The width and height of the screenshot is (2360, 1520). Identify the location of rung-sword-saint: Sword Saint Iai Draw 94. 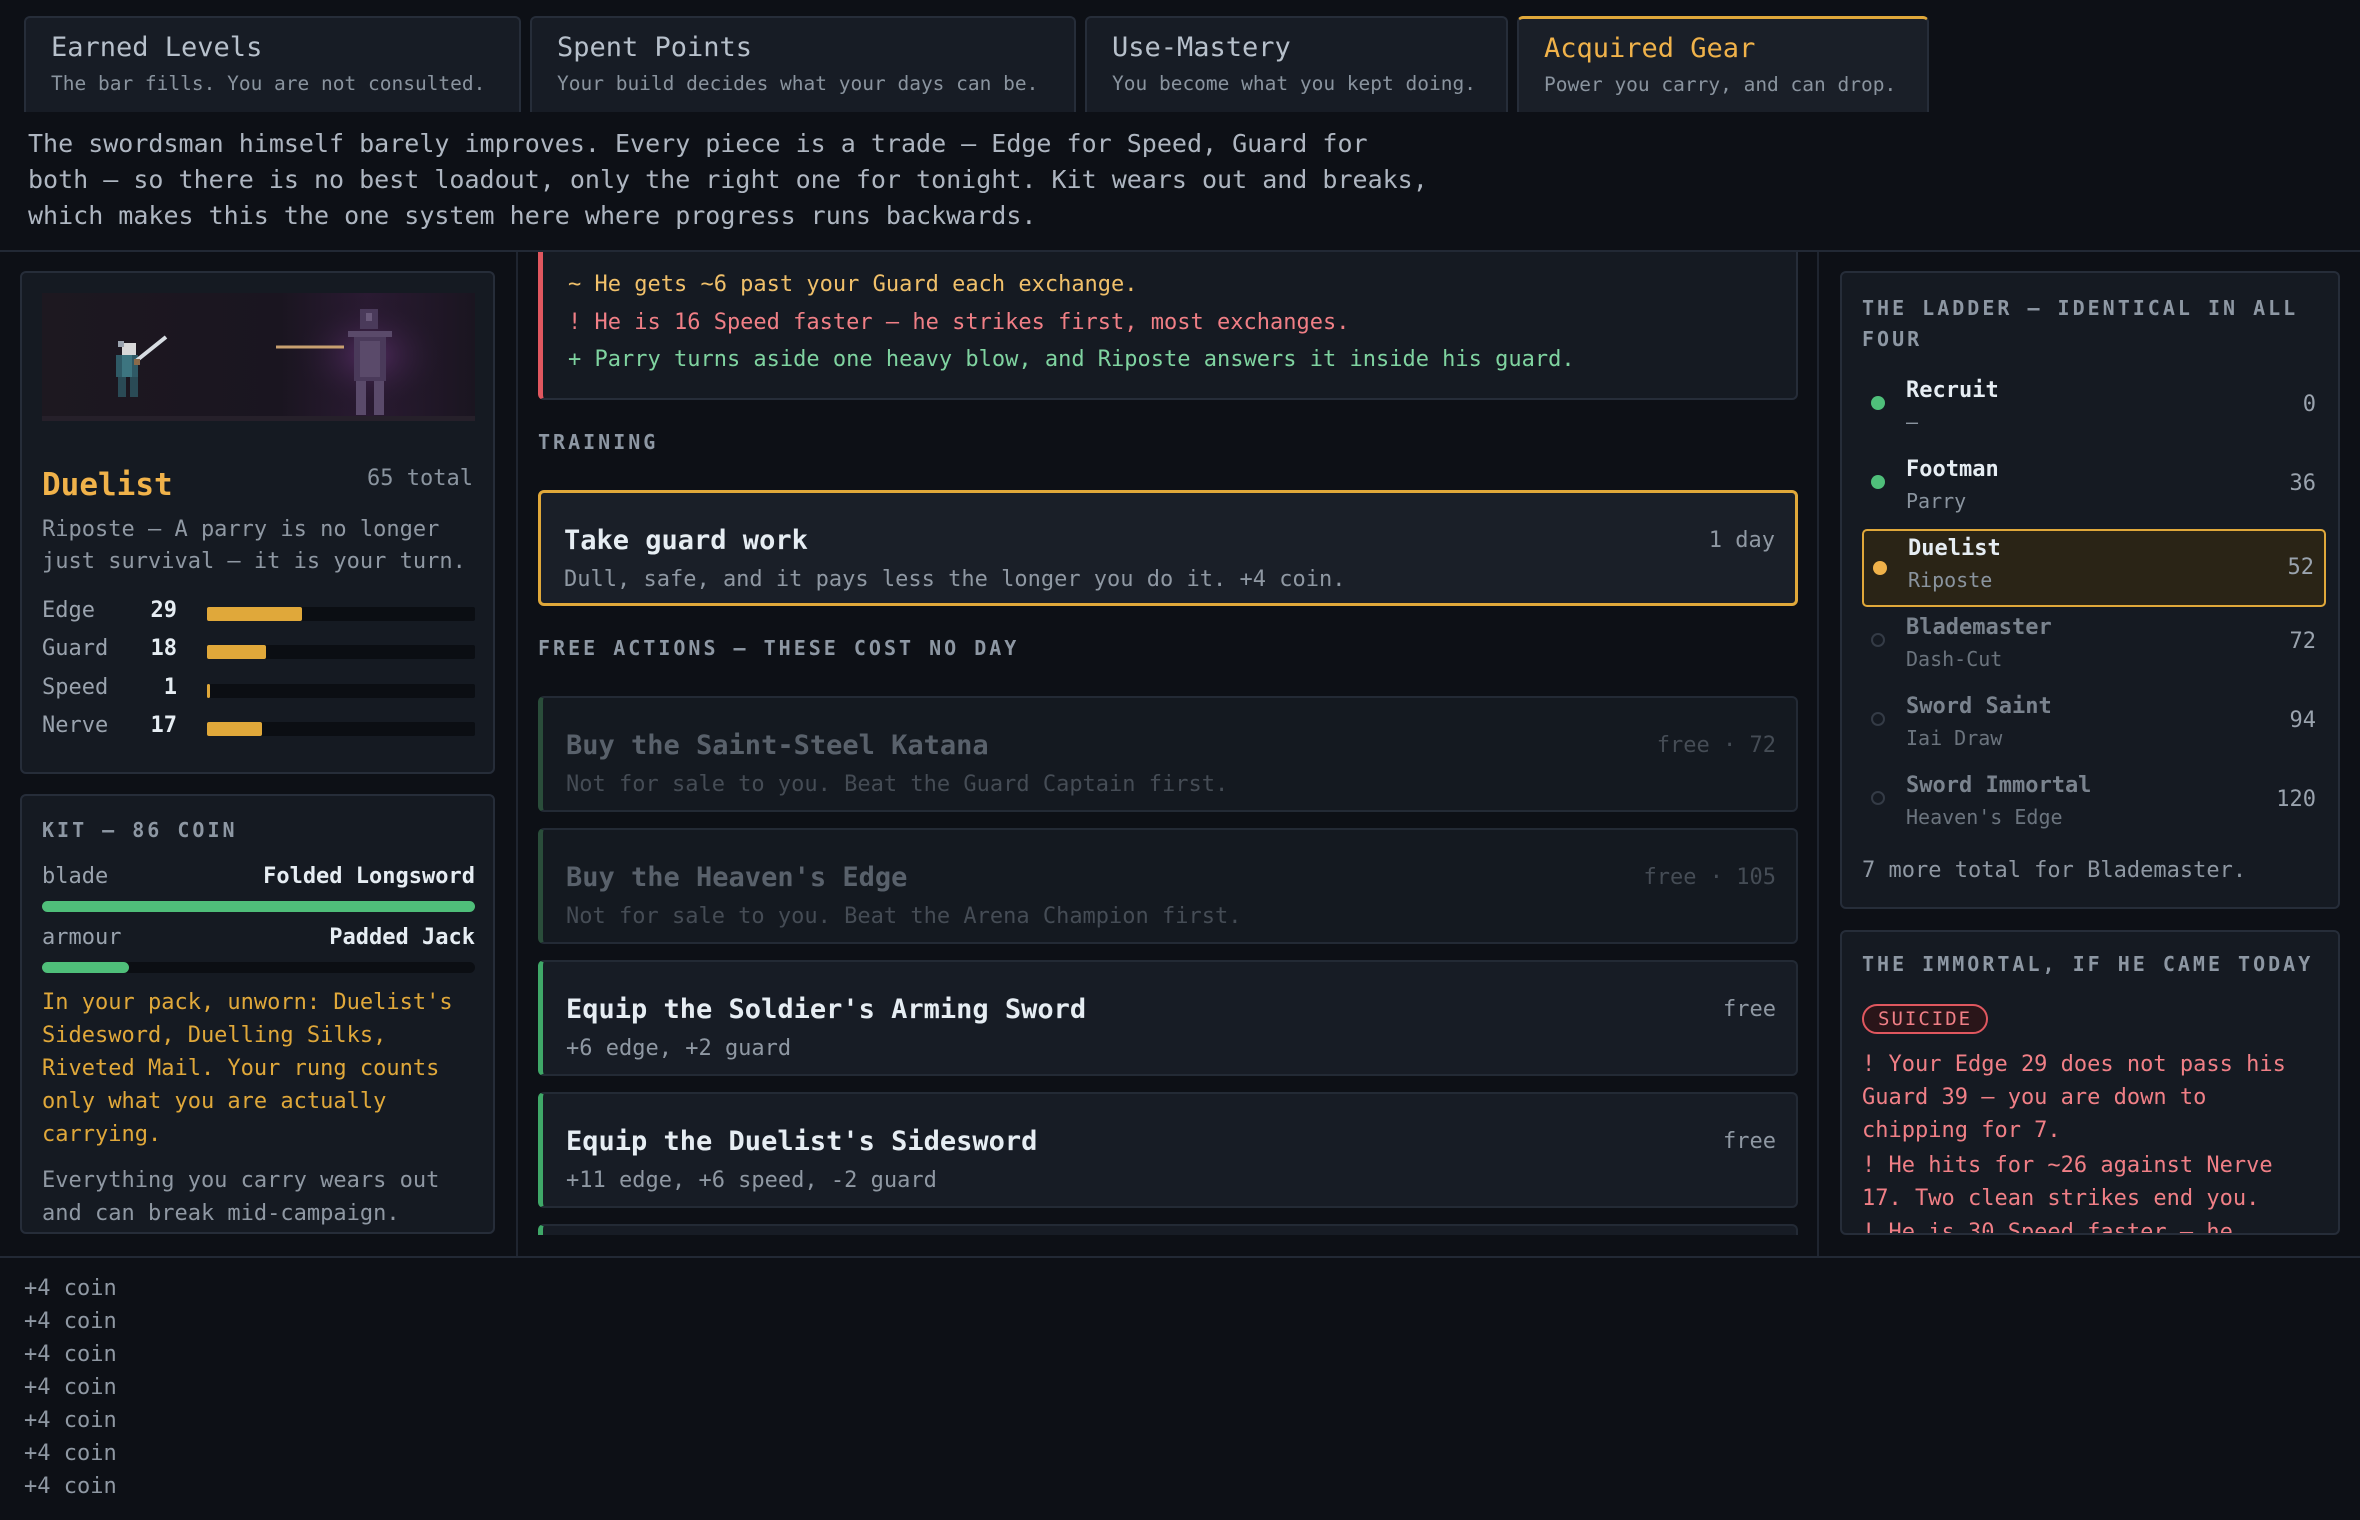
(2094, 719).